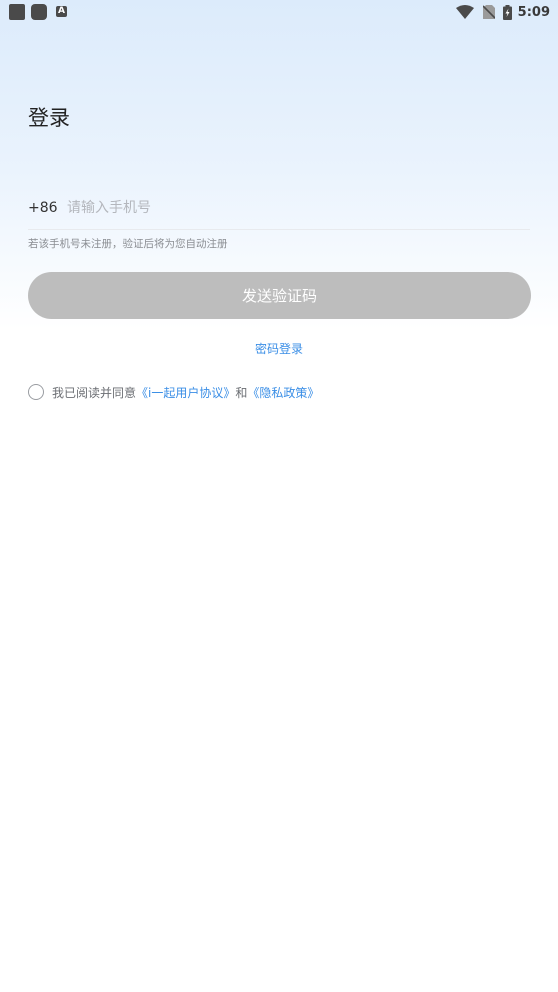  What do you see at coordinates (94, 392) in the screenshot?
I see `agreement-prefix: 我已阅读并同意` at bounding box center [94, 392].